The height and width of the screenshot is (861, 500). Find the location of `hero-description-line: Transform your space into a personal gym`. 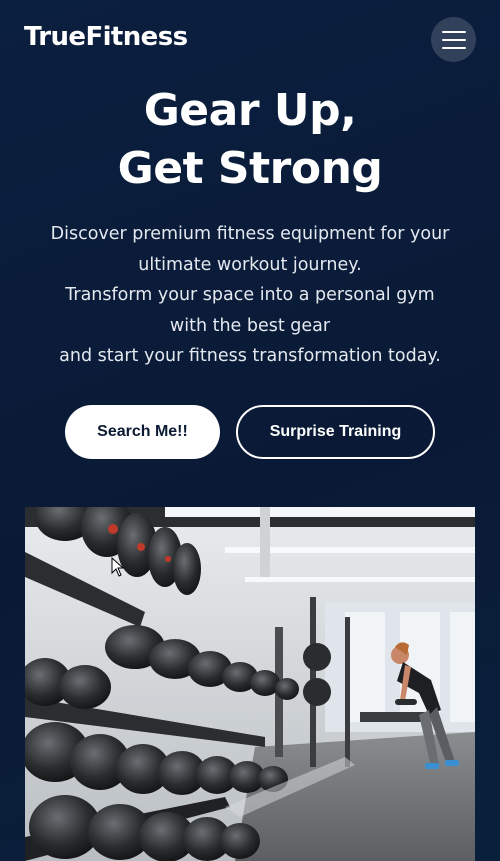

hero-description-line: Transform your space into a personal gym is located at coordinates (250, 295).